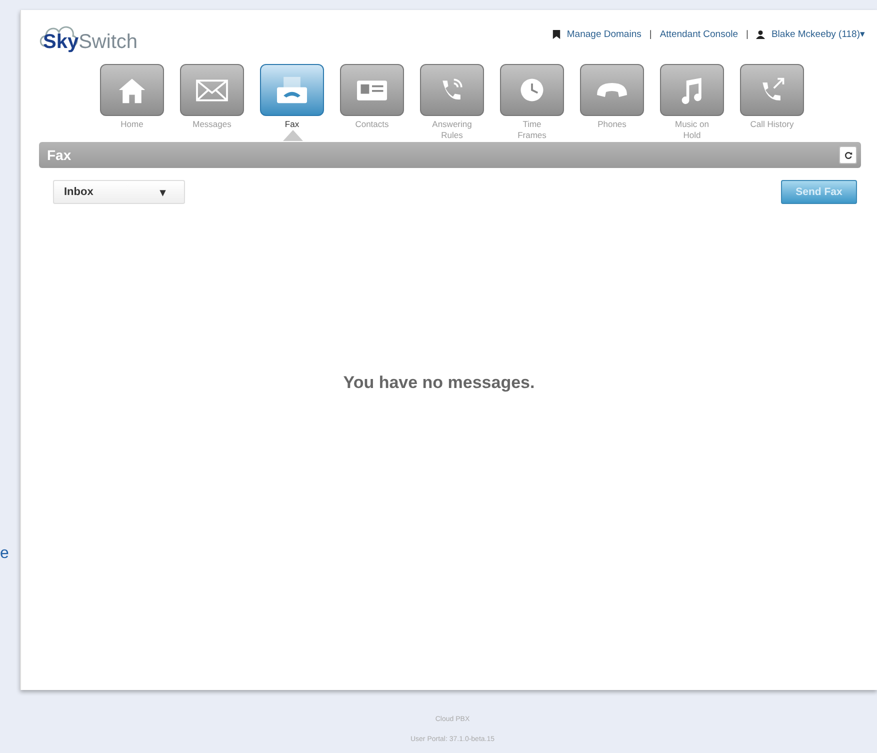 The height and width of the screenshot is (753, 877). I want to click on bookmark-icon, so click(556, 34).